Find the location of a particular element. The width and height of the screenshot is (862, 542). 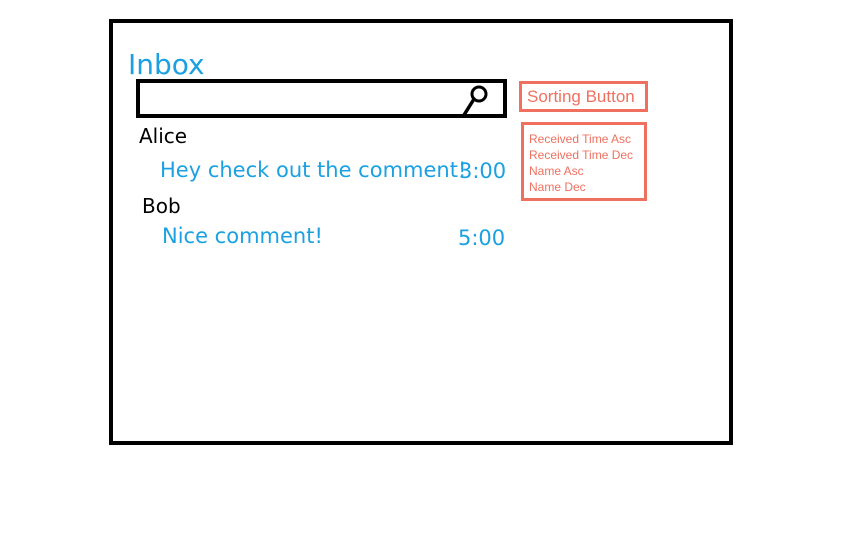

sort-option-received-time-asc: Received Time Asc is located at coordinates (586, 139).